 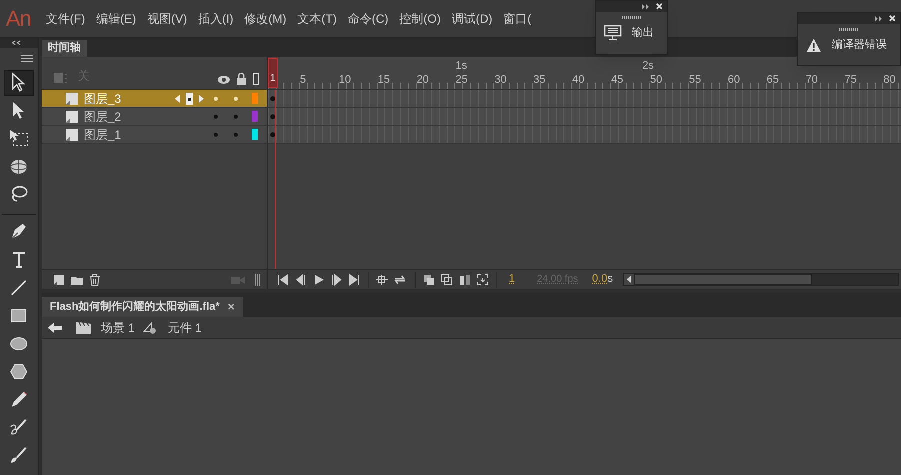 I want to click on tool-button, so click(x=19, y=83).